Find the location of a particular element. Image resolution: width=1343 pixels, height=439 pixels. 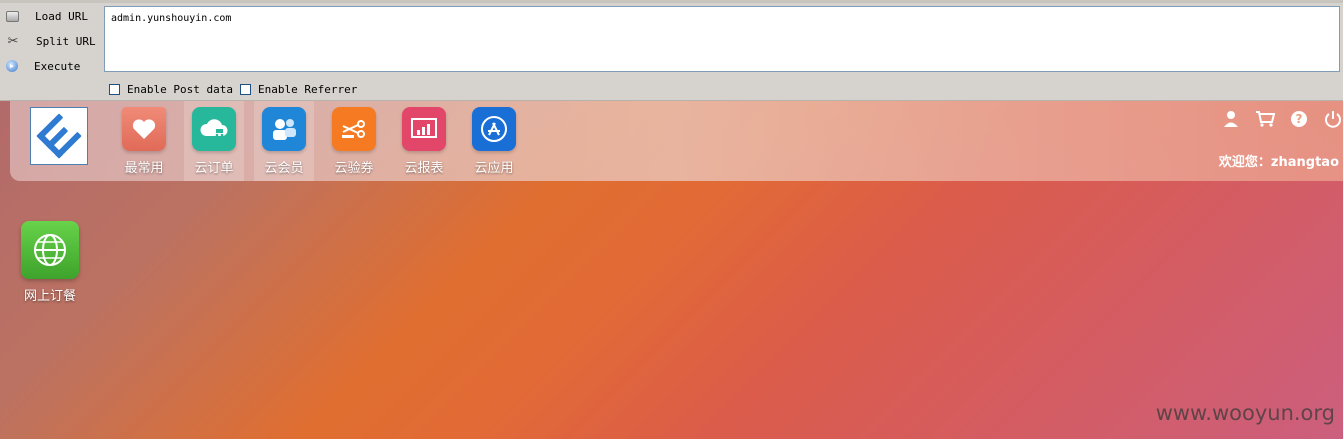

desktop-icon-online-ordering-label: 网上订餐 is located at coordinates (49, 296).